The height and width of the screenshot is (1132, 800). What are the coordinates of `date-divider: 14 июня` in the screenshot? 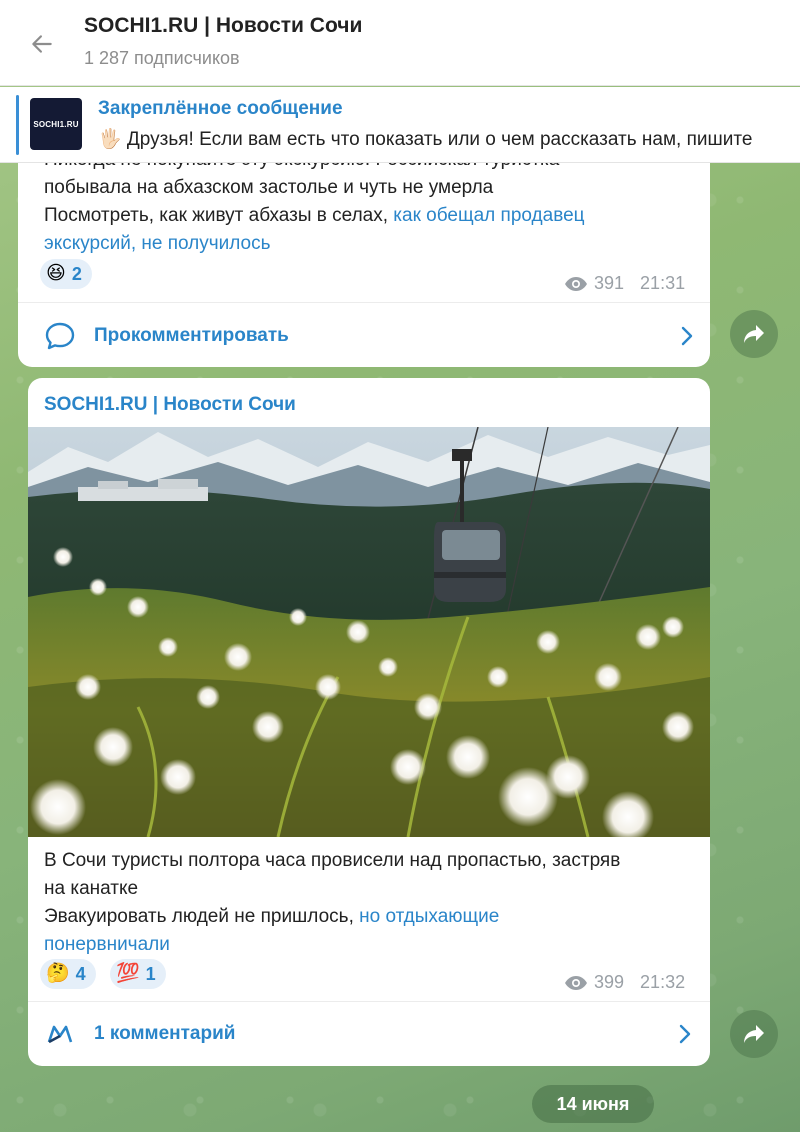 It's located at (593, 1104).